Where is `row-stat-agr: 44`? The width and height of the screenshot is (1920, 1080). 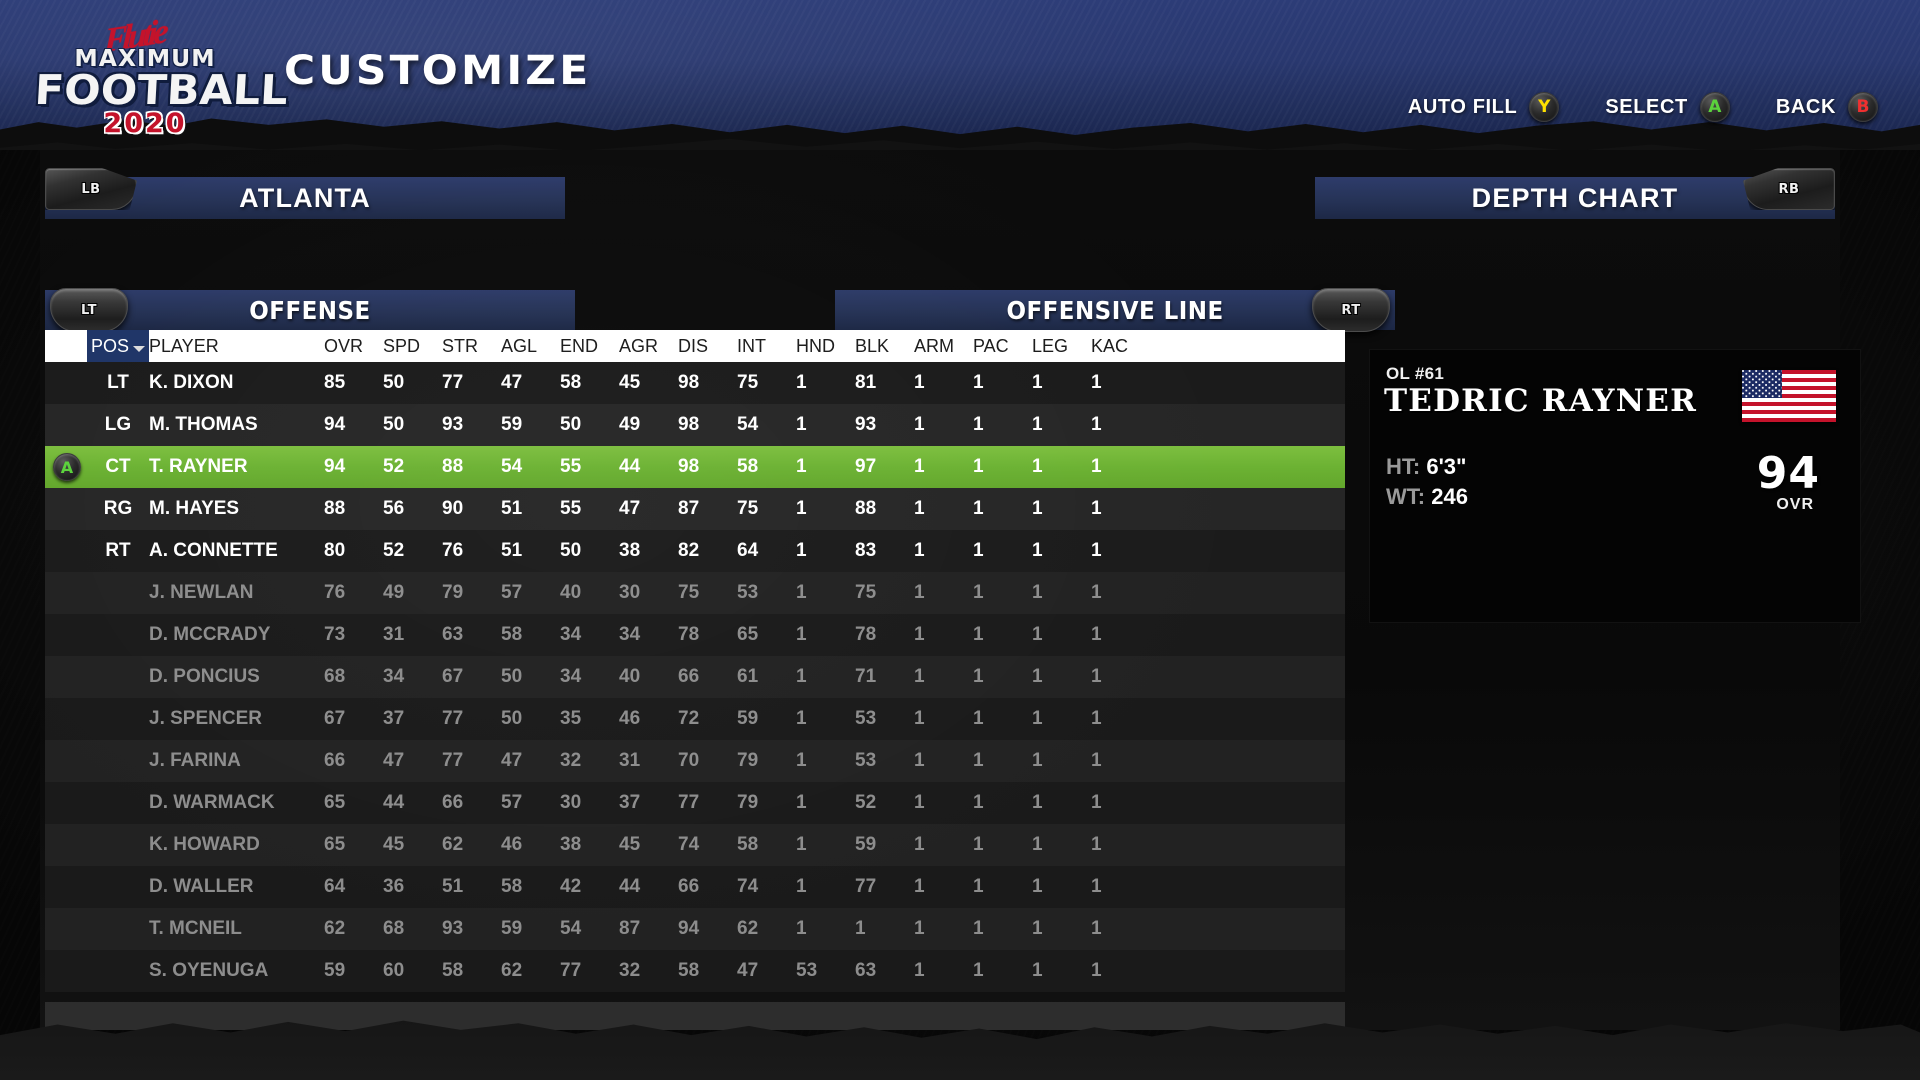 row-stat-agr: 44 is located at coordinates (630, 886).